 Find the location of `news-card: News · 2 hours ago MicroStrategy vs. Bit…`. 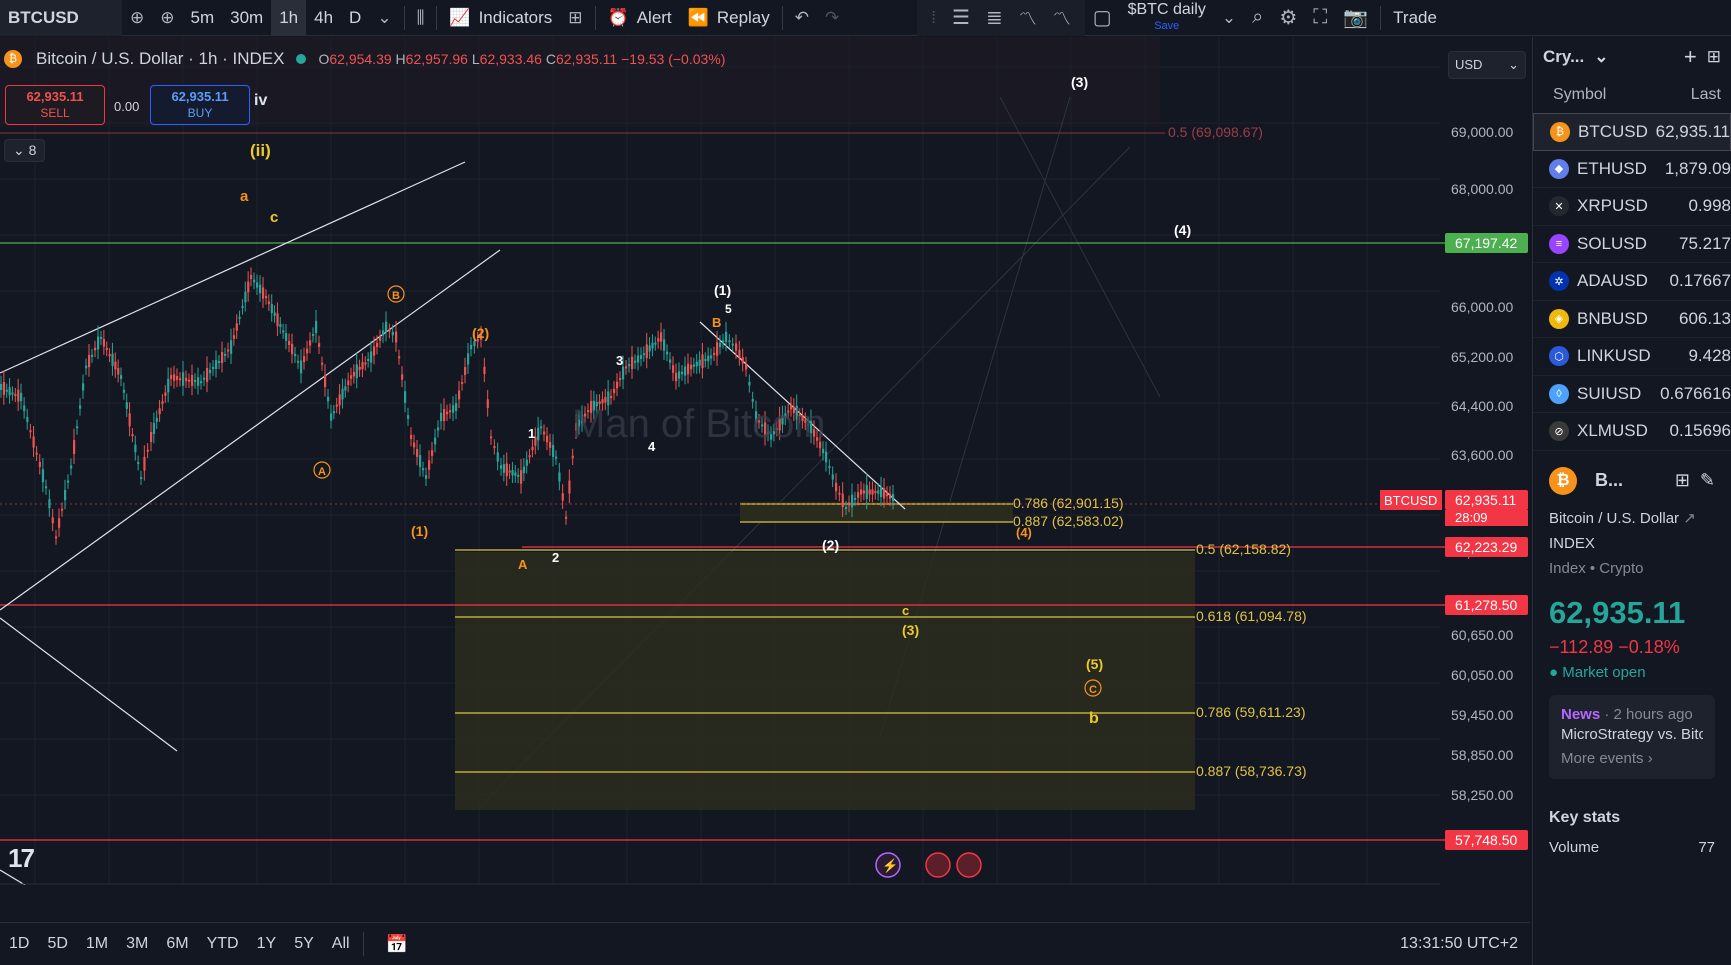

news-card: News · 2 hours ago MicroStrategy vs. Bit… is located at coordinates (1632, 736).